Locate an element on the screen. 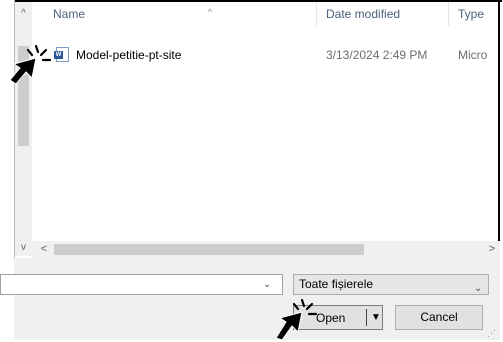  horizontal-scrollbar: < > is located at coordinates (266, 249).